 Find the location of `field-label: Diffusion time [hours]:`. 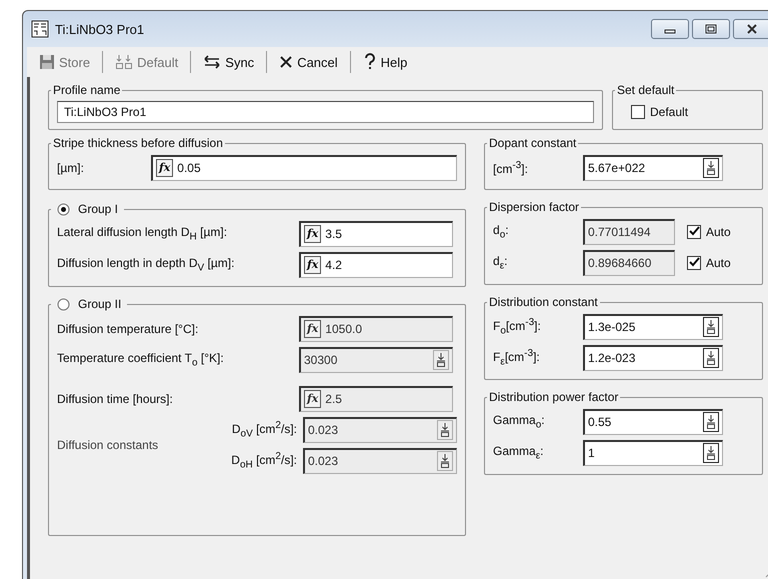

field-label: Diffusion time [hours]: is located at coordinates (115, 399).